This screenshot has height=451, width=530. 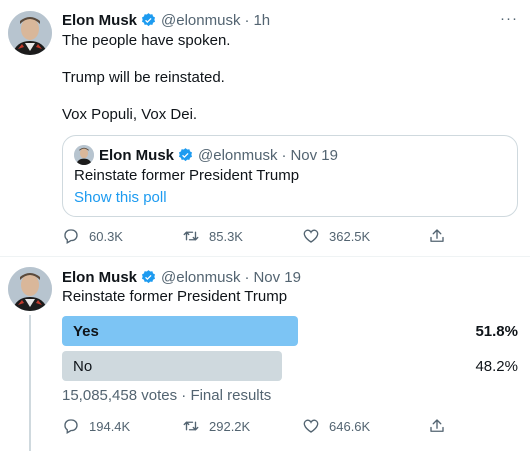 What do you see at coordinates (231, 395) in the screenshot?
I see `poll-status: Final results` at bounding box center [231, 395].